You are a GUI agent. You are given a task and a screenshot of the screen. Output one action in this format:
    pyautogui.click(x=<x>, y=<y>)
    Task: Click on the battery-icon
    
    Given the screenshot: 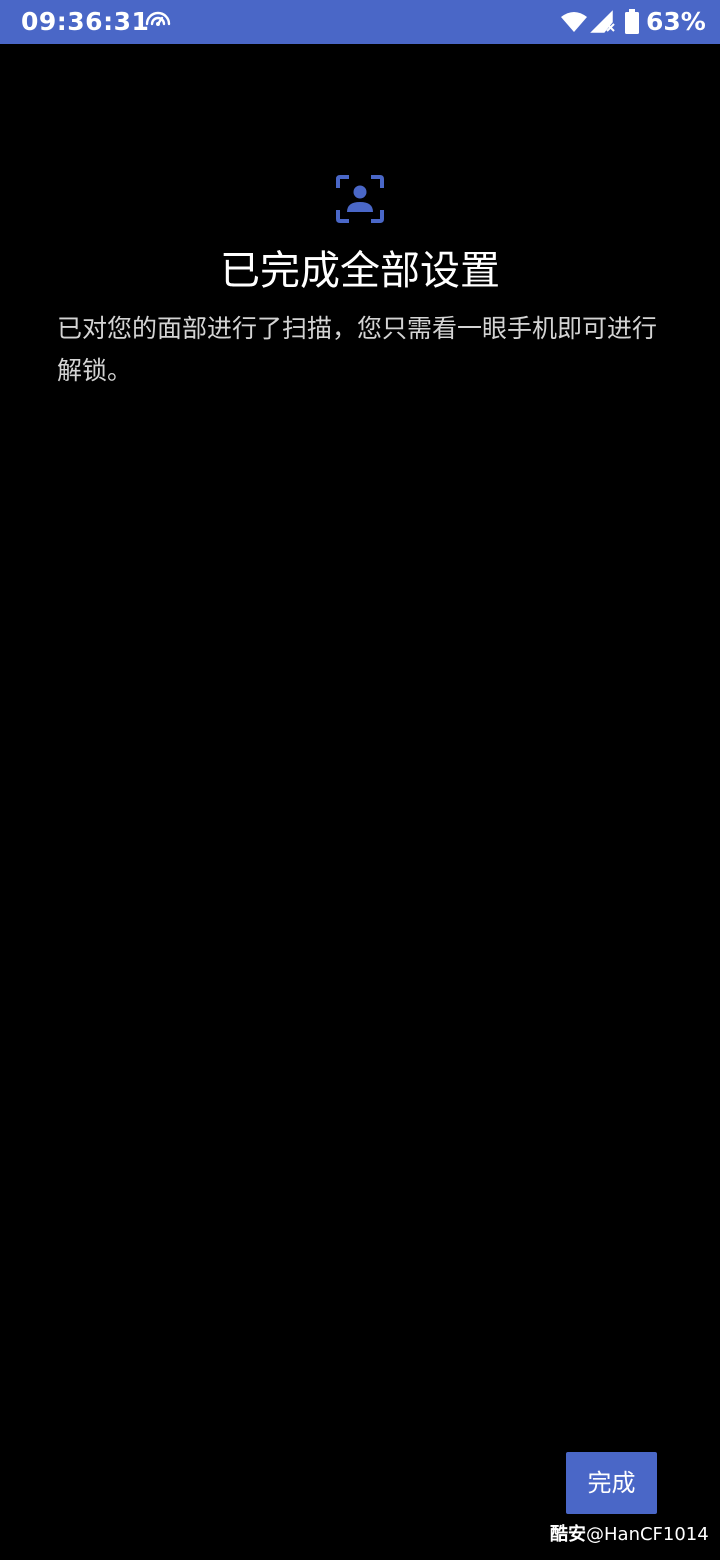 What is the action you would take?
    pyautogui.click(x=632, y=21)
    